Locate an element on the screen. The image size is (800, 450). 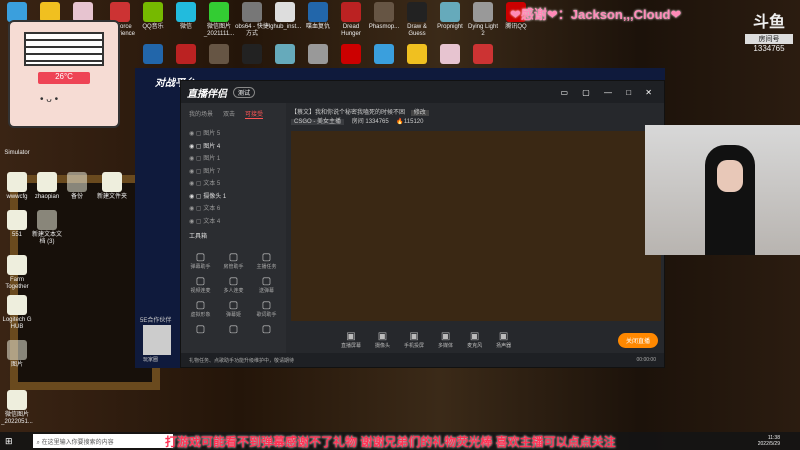
heat-count: 115120 is located at coordinates (413, 122).